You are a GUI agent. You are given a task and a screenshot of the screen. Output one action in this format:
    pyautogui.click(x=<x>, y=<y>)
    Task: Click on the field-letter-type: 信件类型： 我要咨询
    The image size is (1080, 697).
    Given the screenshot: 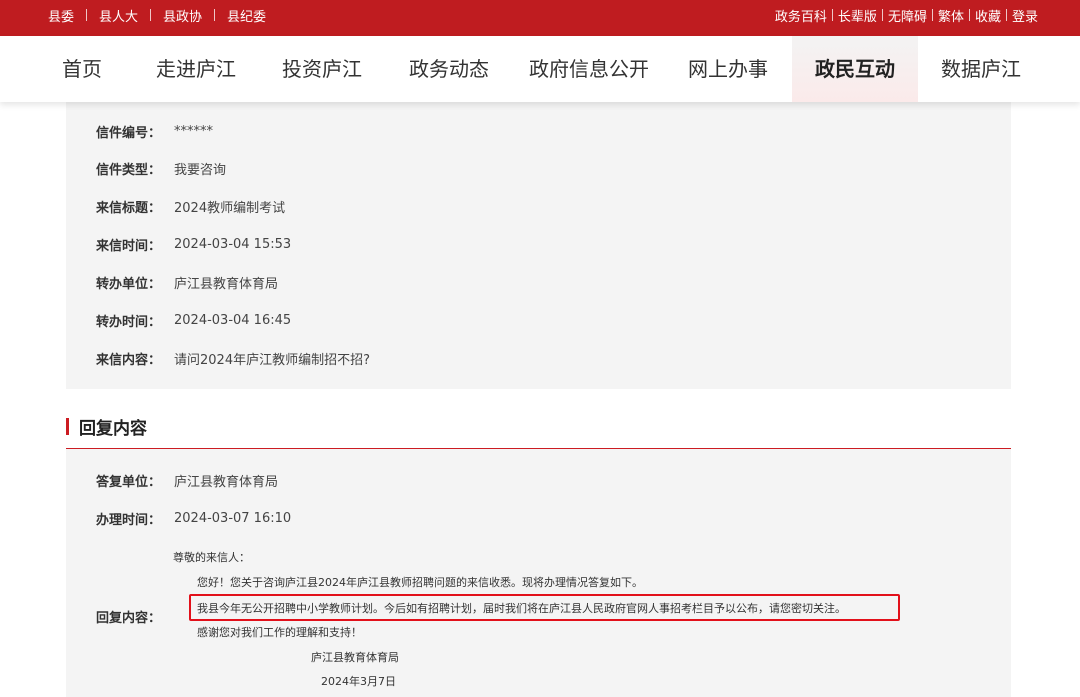 What is the action you would take?
    pyautogui.click(x=161, y=168)
    